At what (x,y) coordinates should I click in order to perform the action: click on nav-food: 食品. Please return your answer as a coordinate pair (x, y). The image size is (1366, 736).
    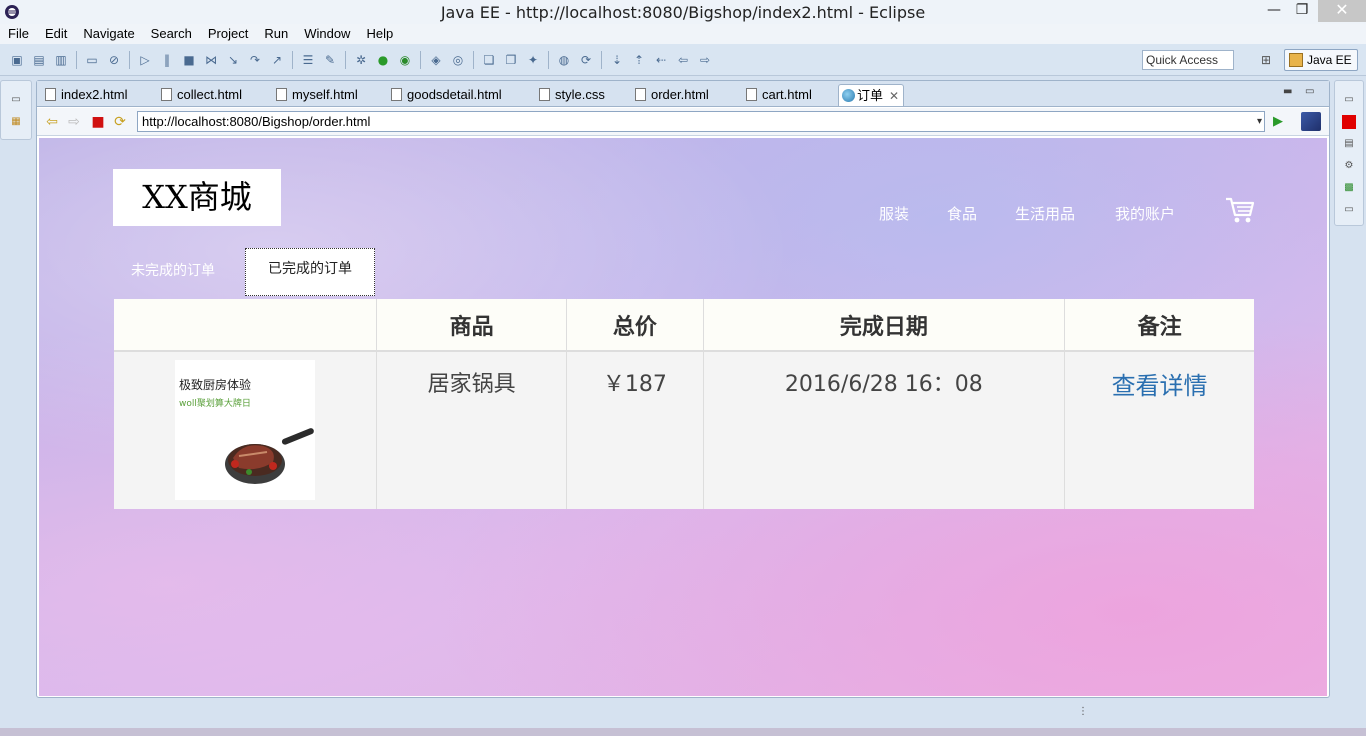
    Looking at the image, I should click on (962, 213).